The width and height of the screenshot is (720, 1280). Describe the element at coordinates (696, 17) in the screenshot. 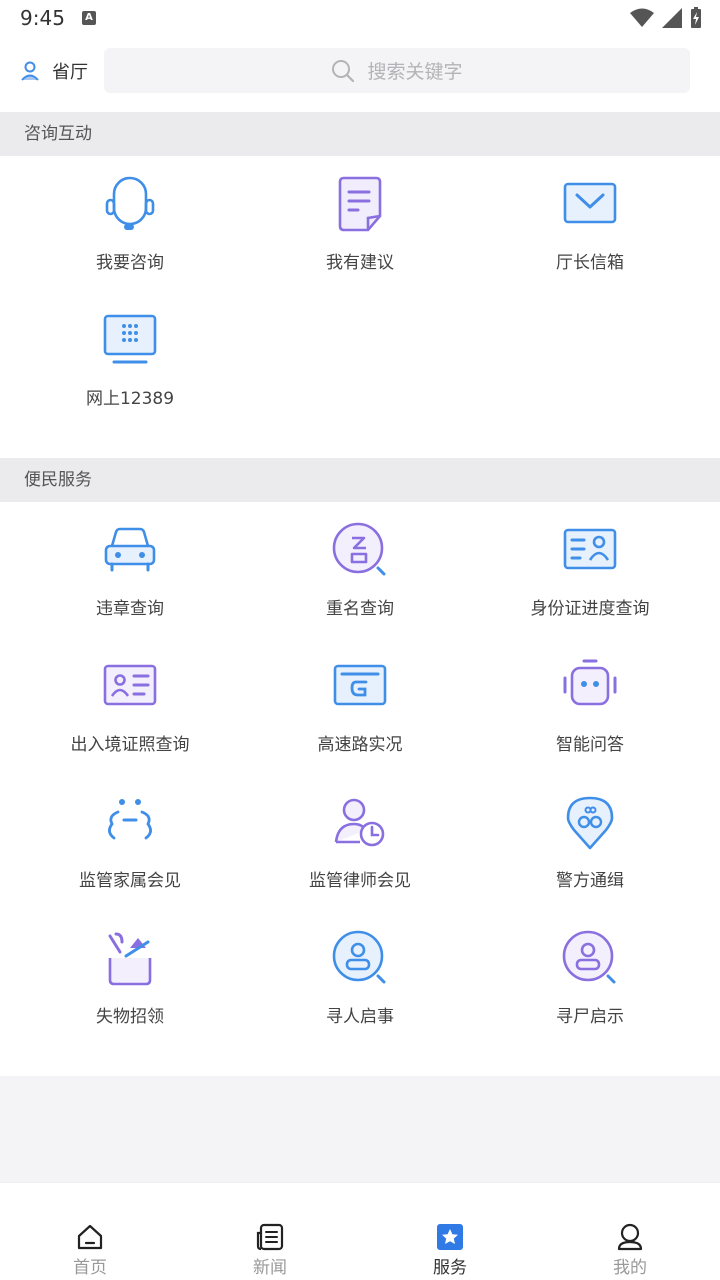

I see `battery-icon` at that location.